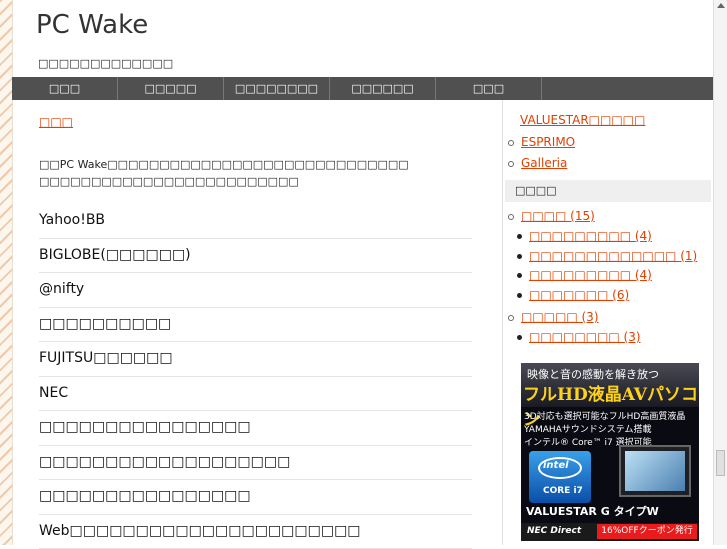 This screenshot has width=727, height=549. What do you see at coordinates (720, 272) in the screenshot?
I see `vertical-scrollbar` at bounding box center [720, 272].